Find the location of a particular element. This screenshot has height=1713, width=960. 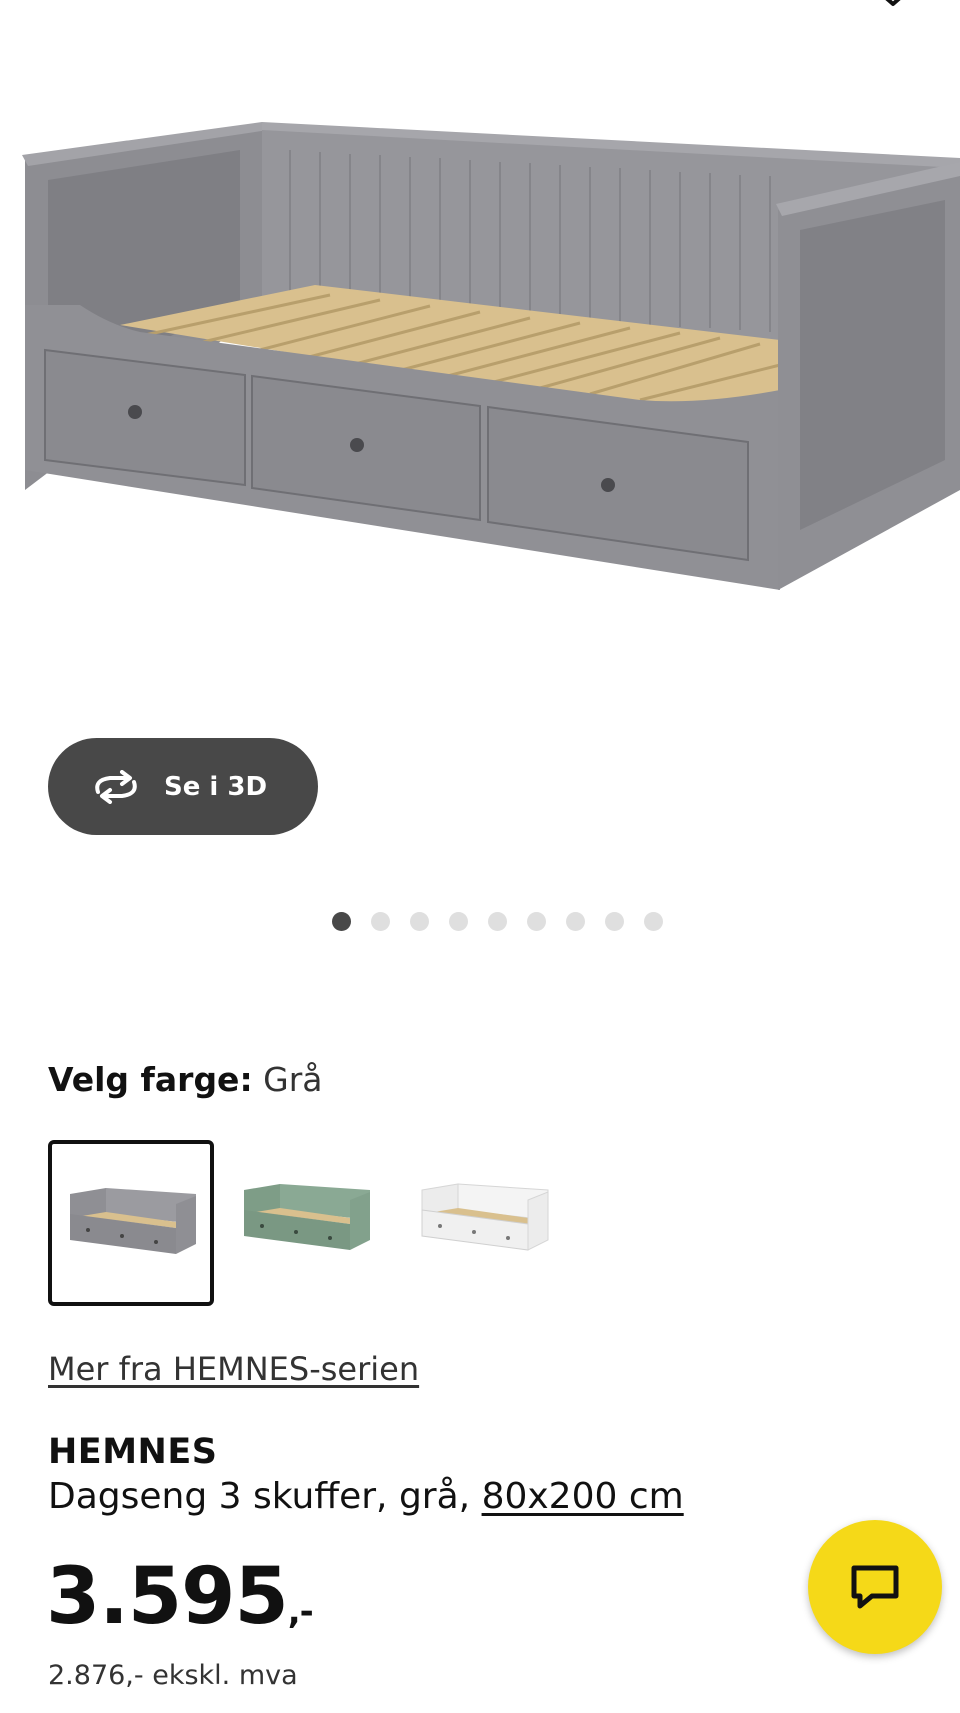

color-swatch-gray is located at coordinates (131, 1223).